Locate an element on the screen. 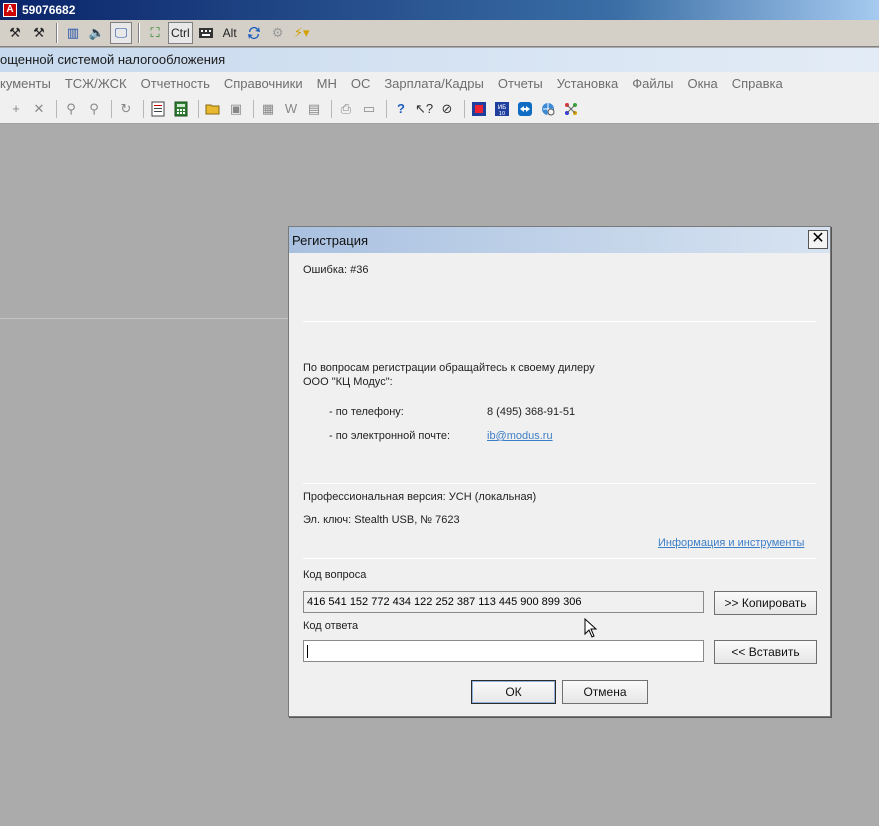  question-code-label: Код вопроса is located at coordinates (335, 575).